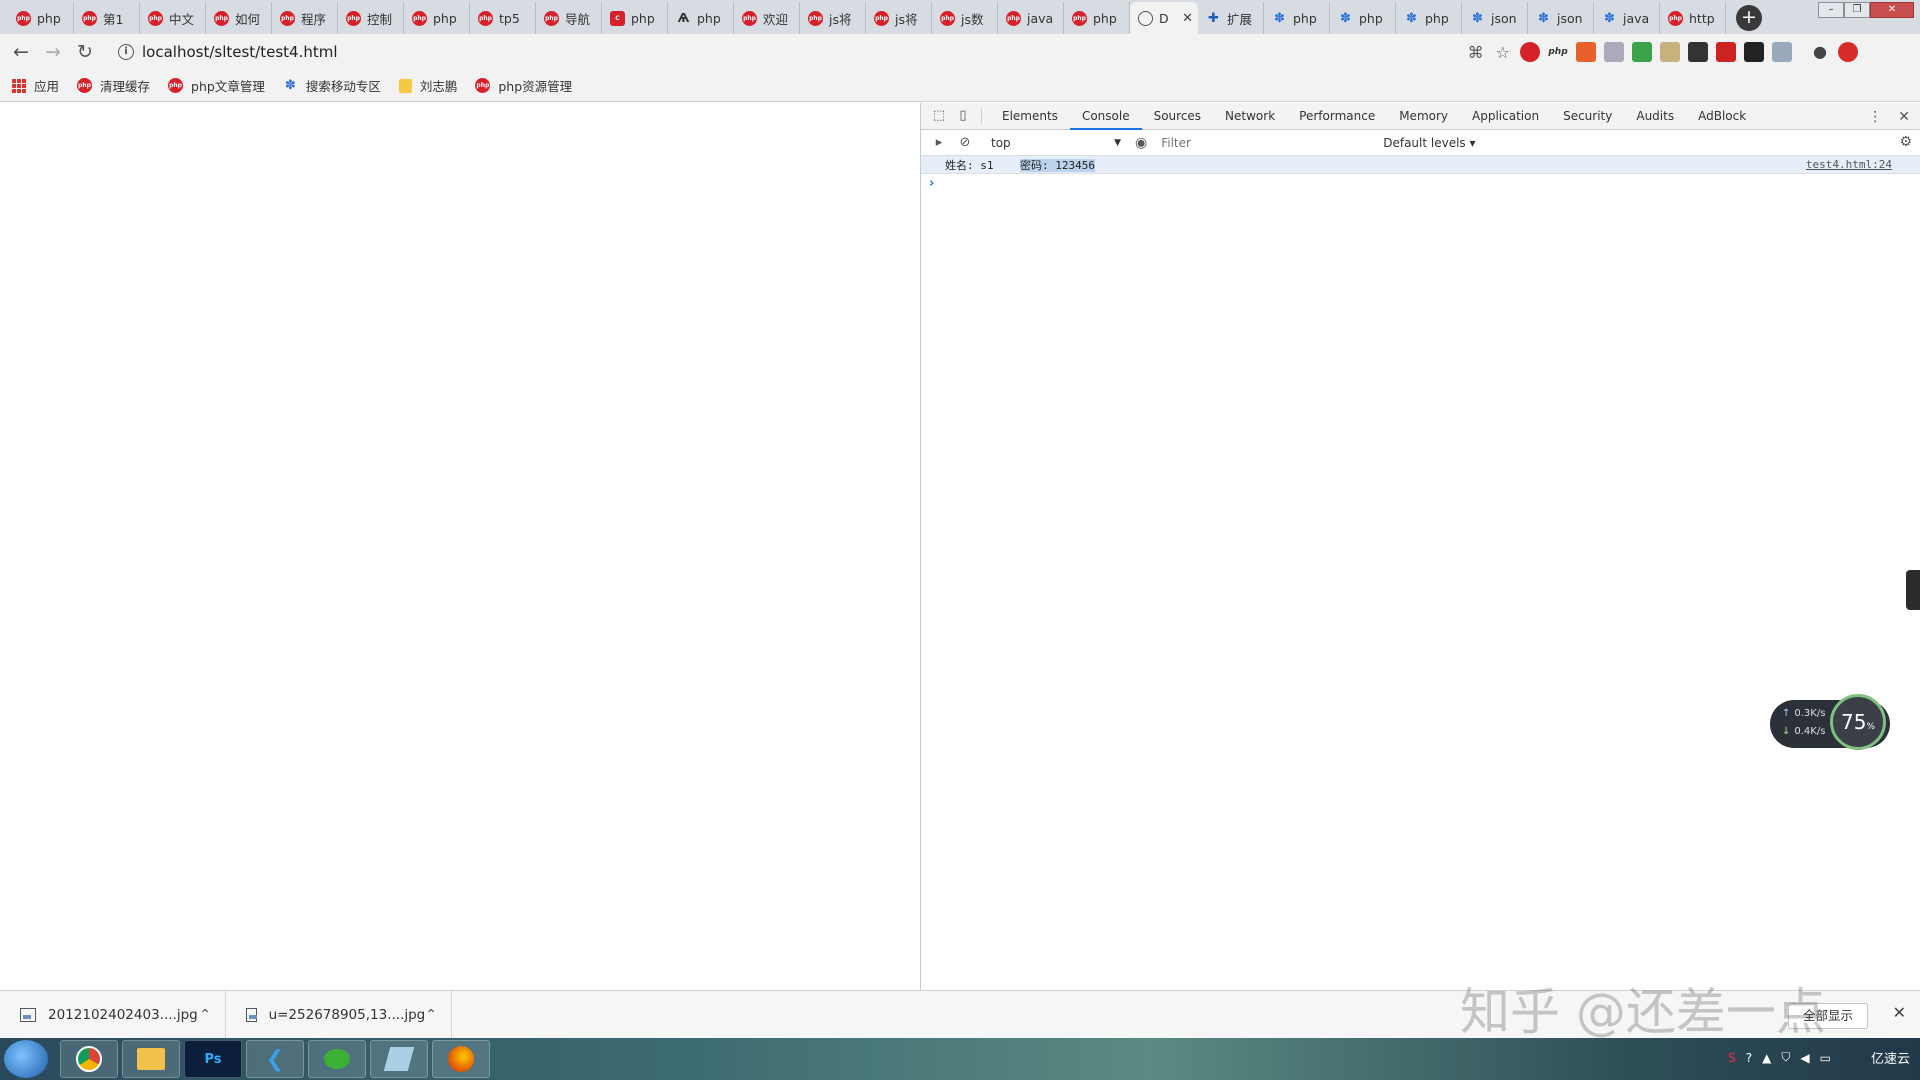  What do you see at coordinates (427, 85) in the screenshot?
I see `bookmark-item: 刘志鹏` at bounding box center [427, 85].